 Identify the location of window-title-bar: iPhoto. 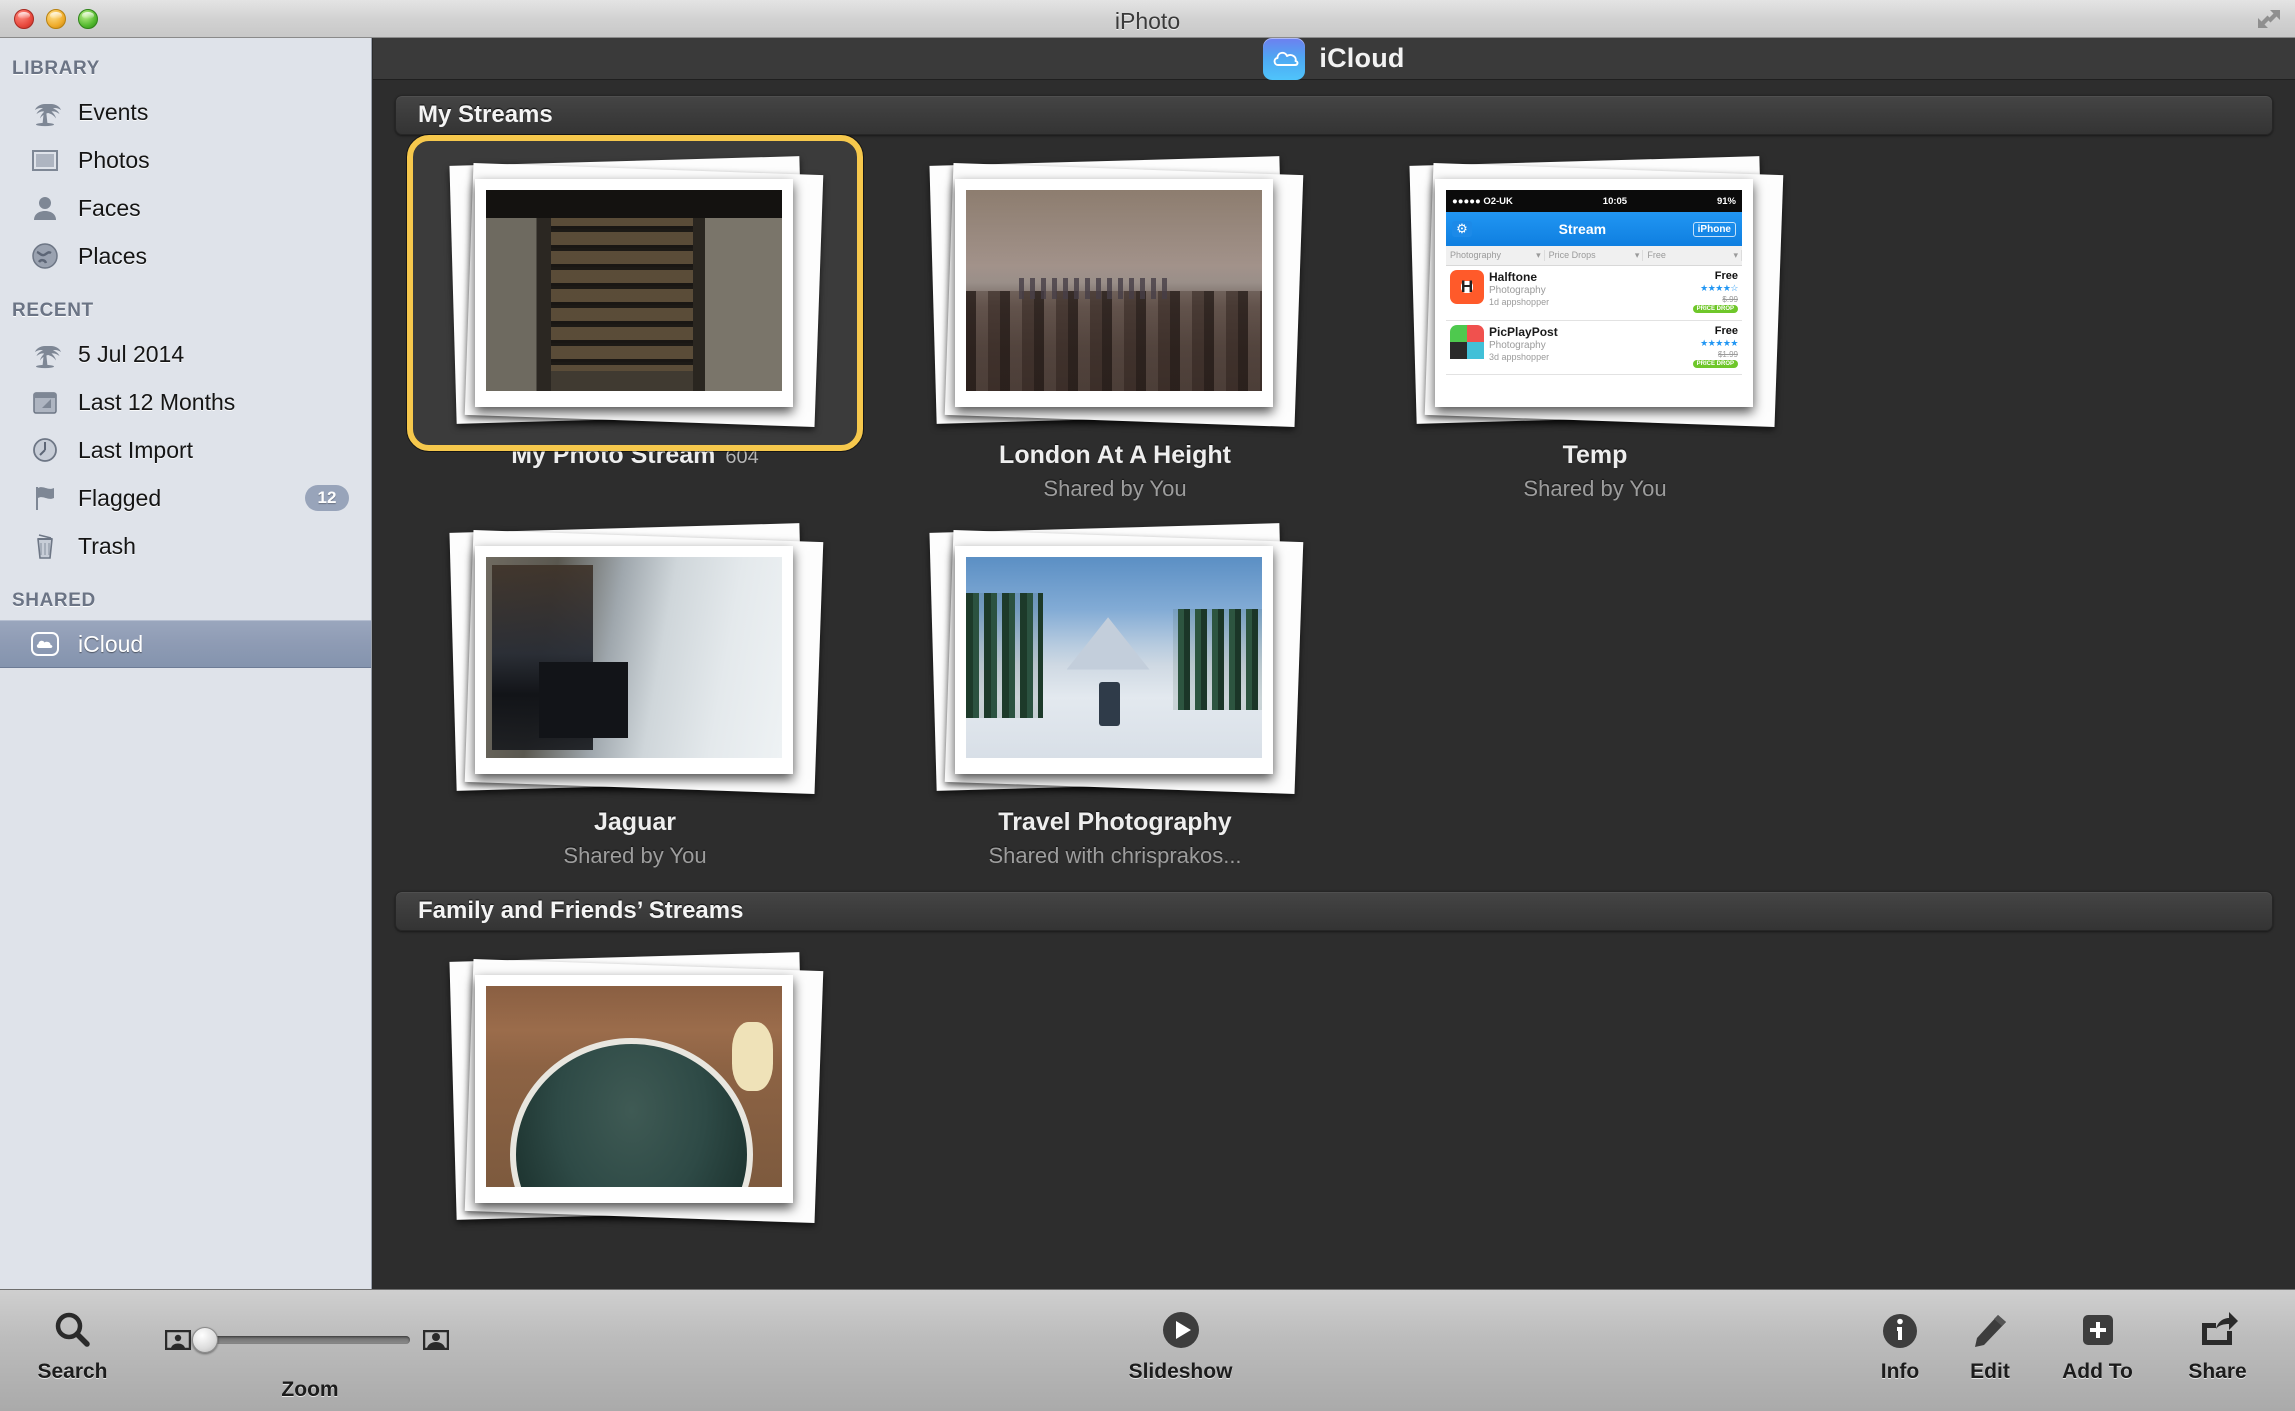
(1147, 19).